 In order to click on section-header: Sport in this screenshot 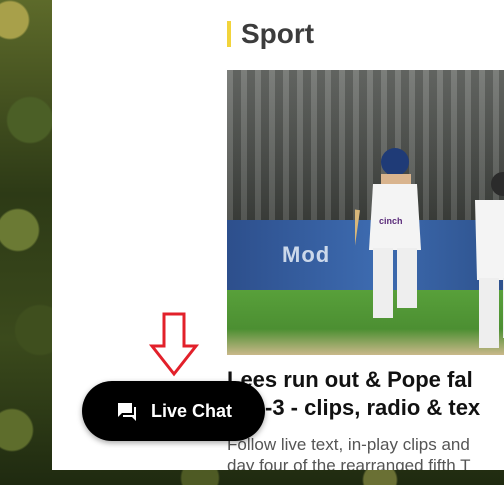, I will do `click(270, 34)`.